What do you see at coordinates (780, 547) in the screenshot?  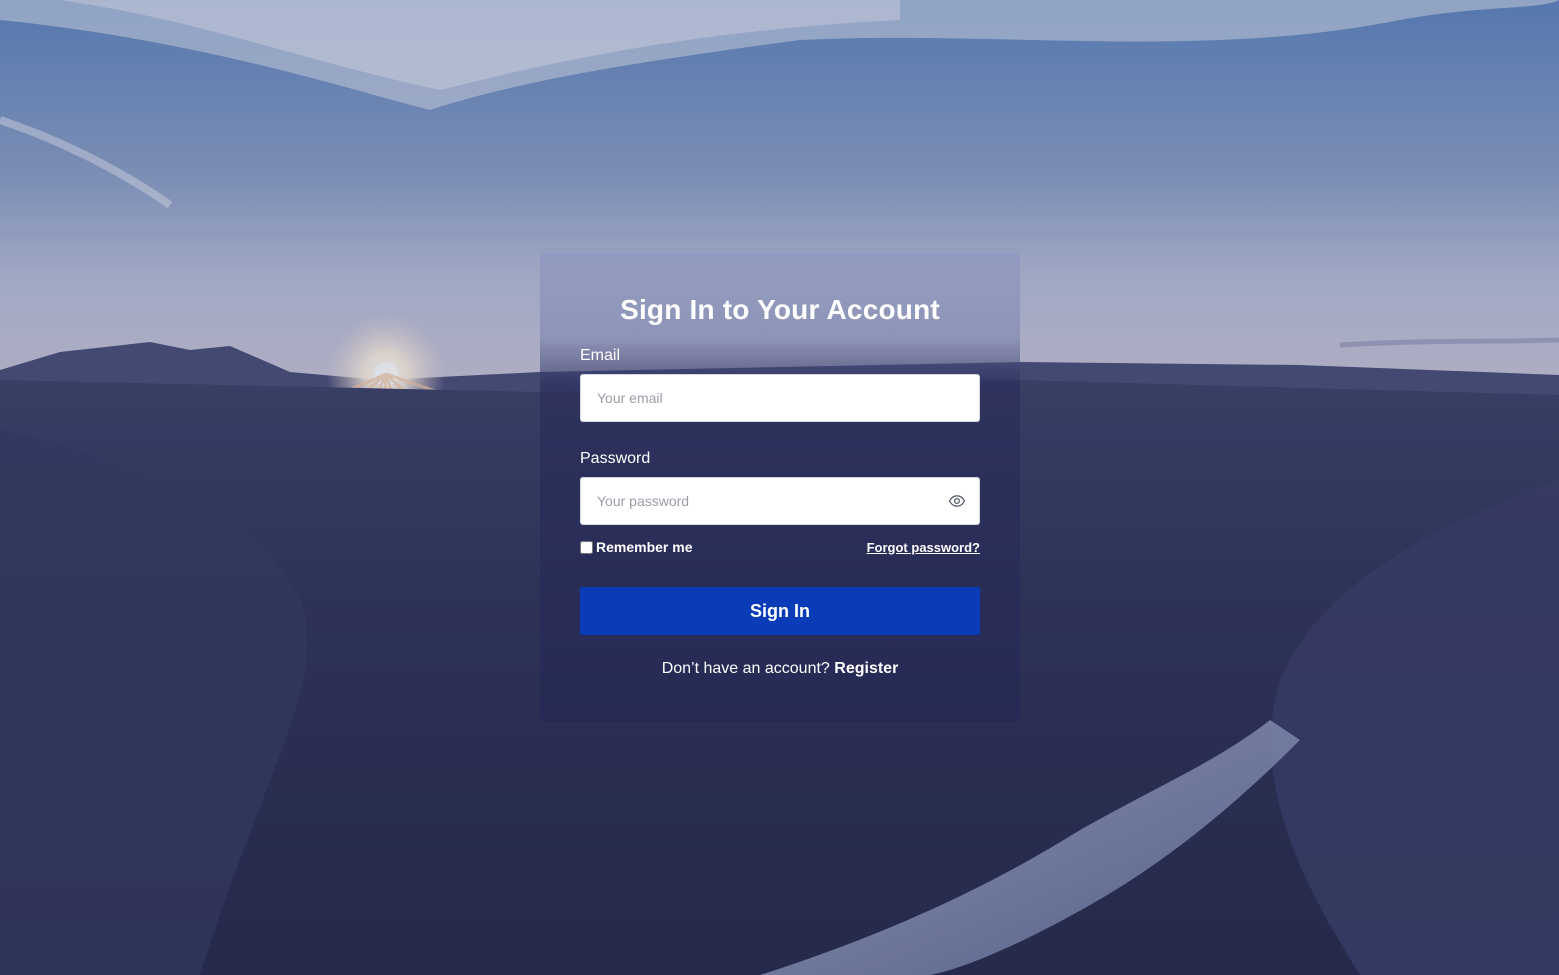 I see `sign-in-options-row: Remember me Forgot password?` at bounding box center [780, 547].